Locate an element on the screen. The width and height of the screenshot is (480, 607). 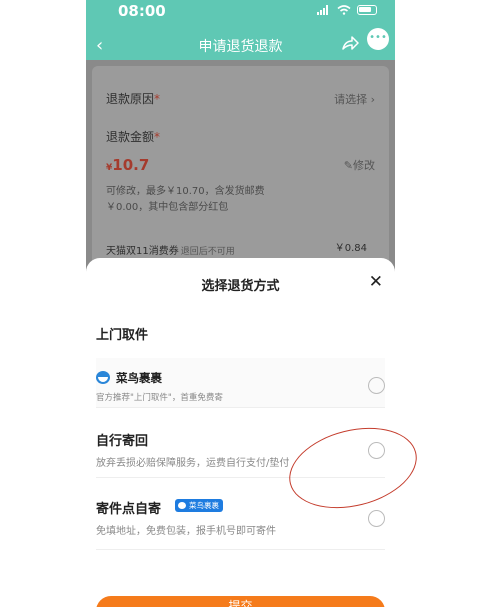
reason-label: 退款原因* is located at coordinates (133, 99).